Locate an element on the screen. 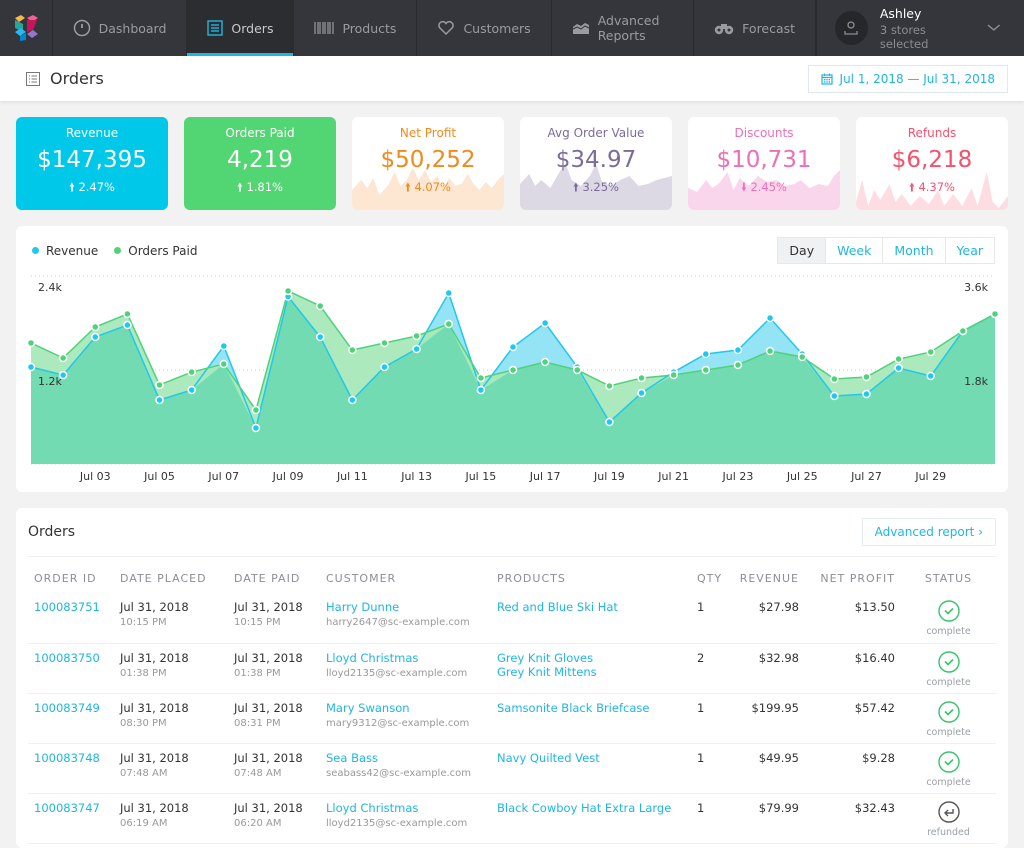 The width and height of the screenshot is (1024, 848). col-revenue: REVENUE is located at coordinates (768, 575).